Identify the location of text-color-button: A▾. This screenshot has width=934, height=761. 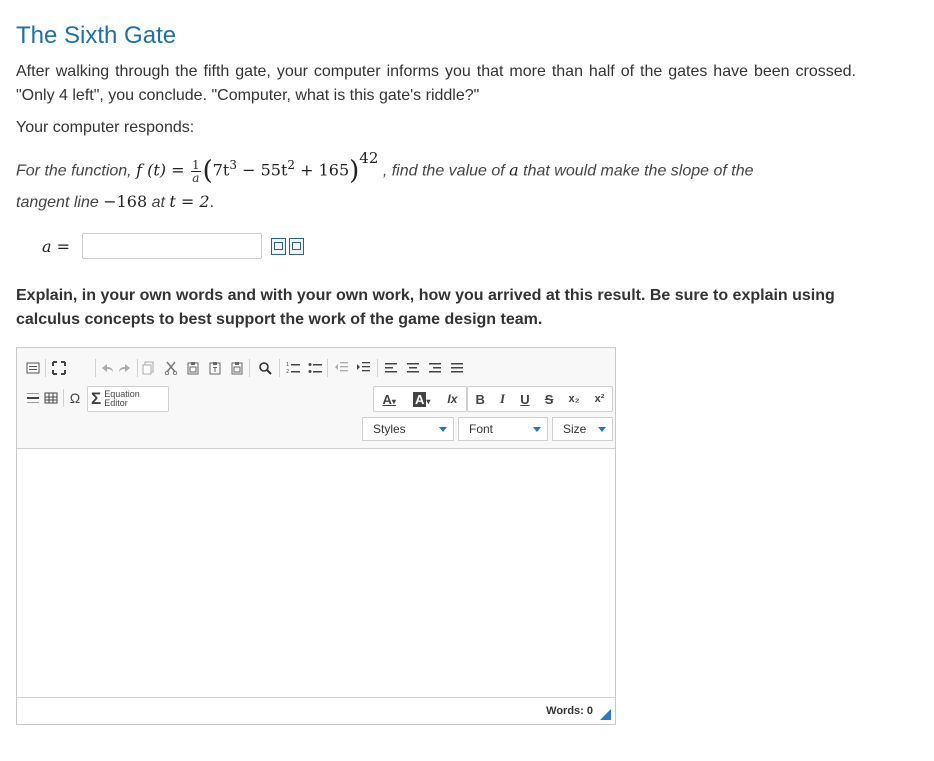
(389, 399).